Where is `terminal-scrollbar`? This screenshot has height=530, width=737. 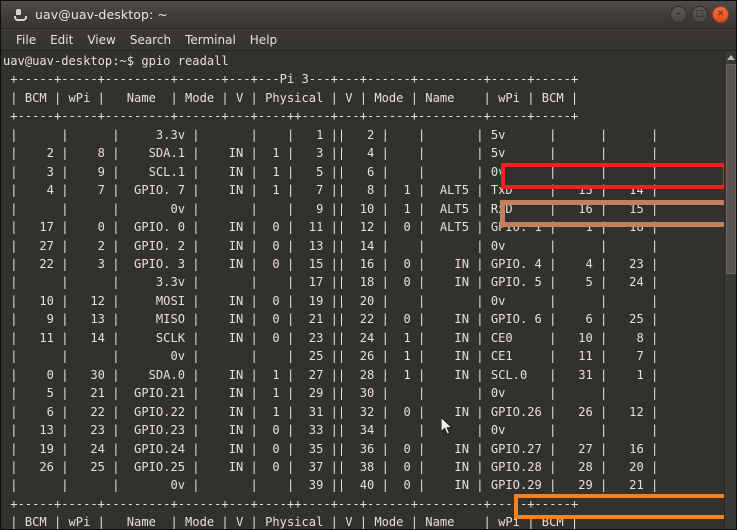 terminal-scrollbar is located at coordinates (730, 290).